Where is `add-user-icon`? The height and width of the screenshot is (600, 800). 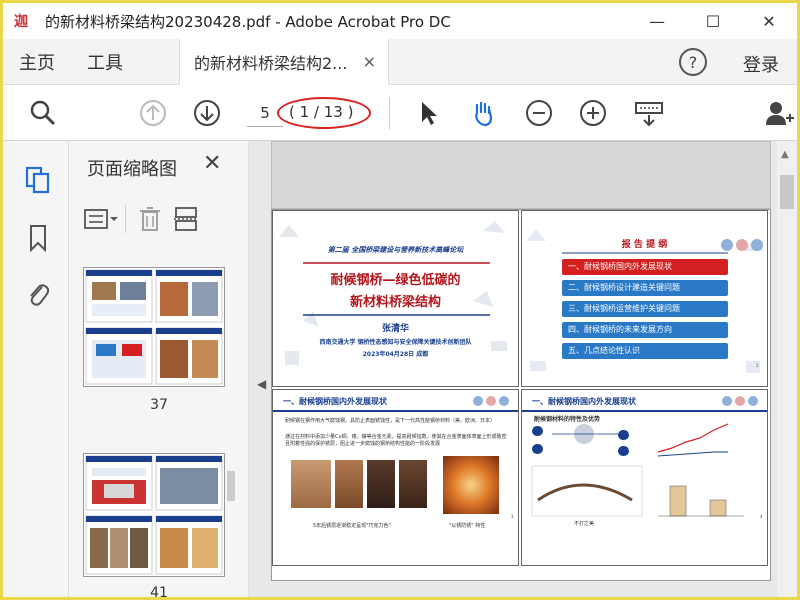 add-user-icon is located at coordinates (779, 113).